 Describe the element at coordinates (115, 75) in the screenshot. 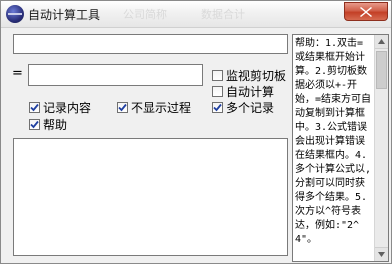

I see `result-input` at that location.